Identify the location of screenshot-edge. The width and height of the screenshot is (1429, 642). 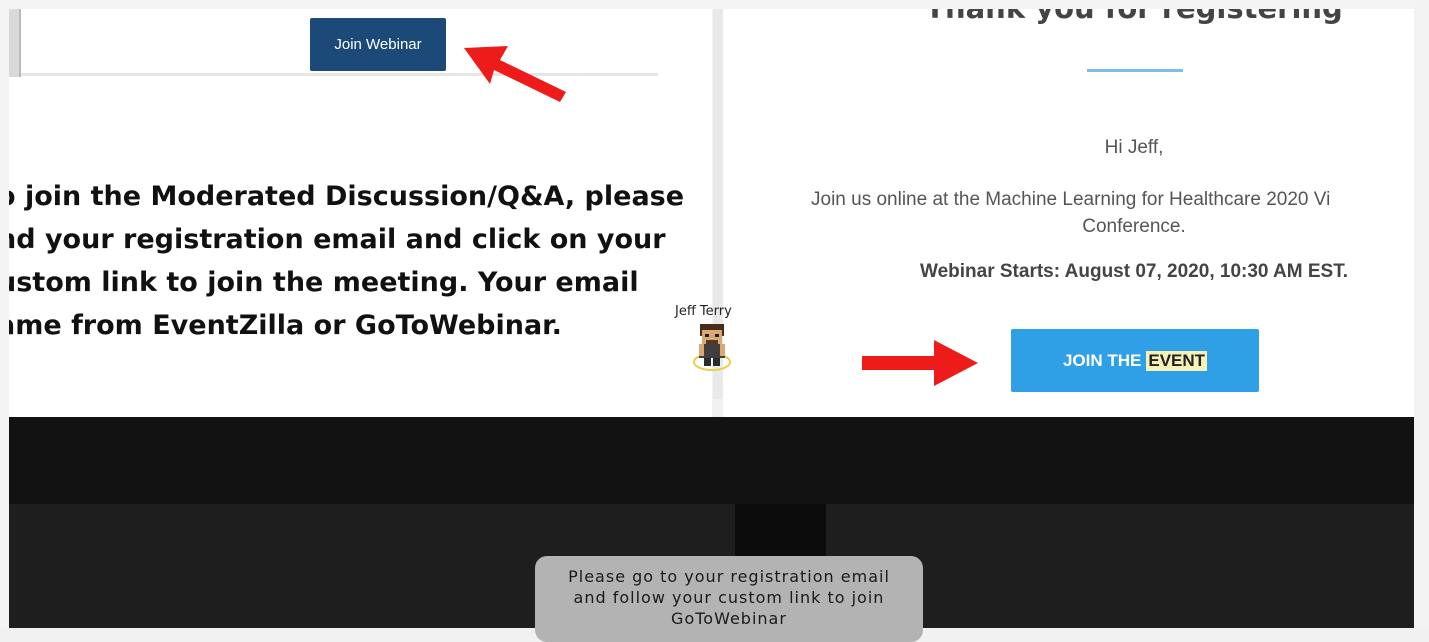
(14, 43).